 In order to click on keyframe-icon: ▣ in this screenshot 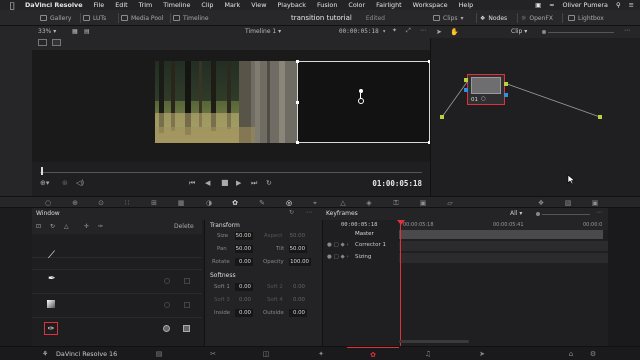, I will do `click(595, 203)`.